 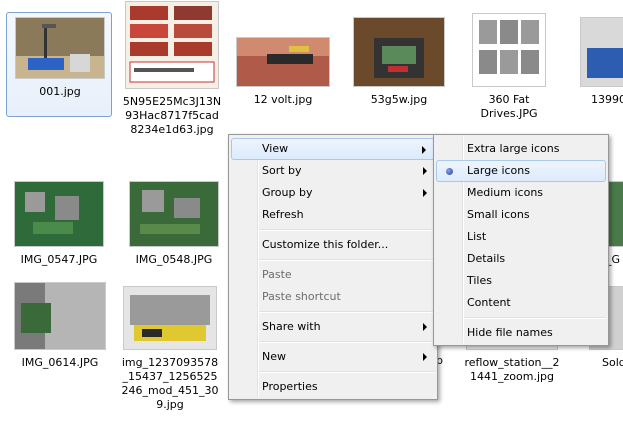 I want to click on view-content: Content, so click(x=521, y=303).